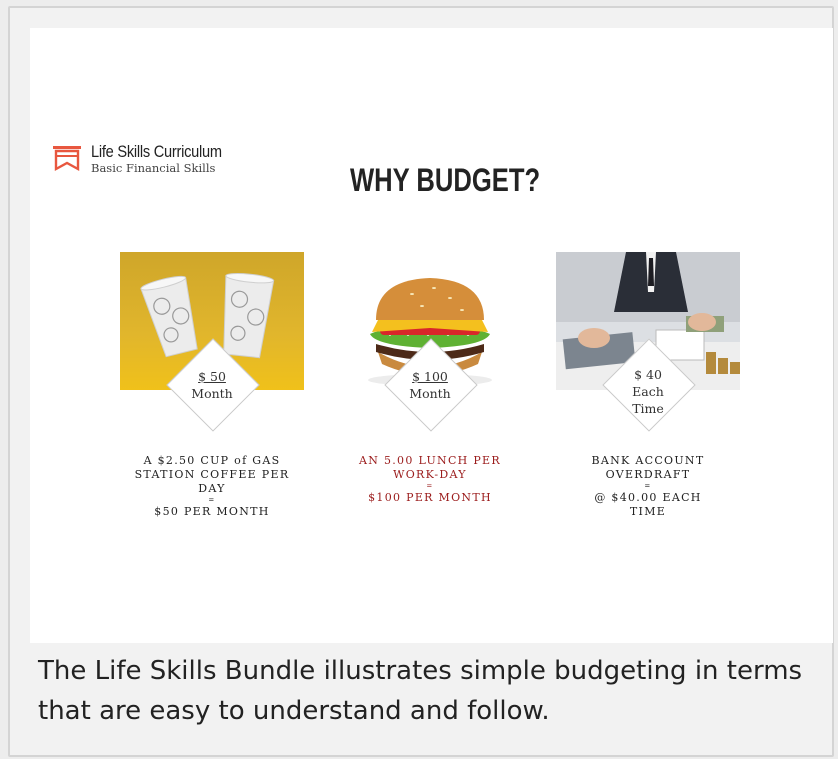 This screenshot has height=759, width=838. I want to click on price-badge: $ 50 Month, so click(212, 385).